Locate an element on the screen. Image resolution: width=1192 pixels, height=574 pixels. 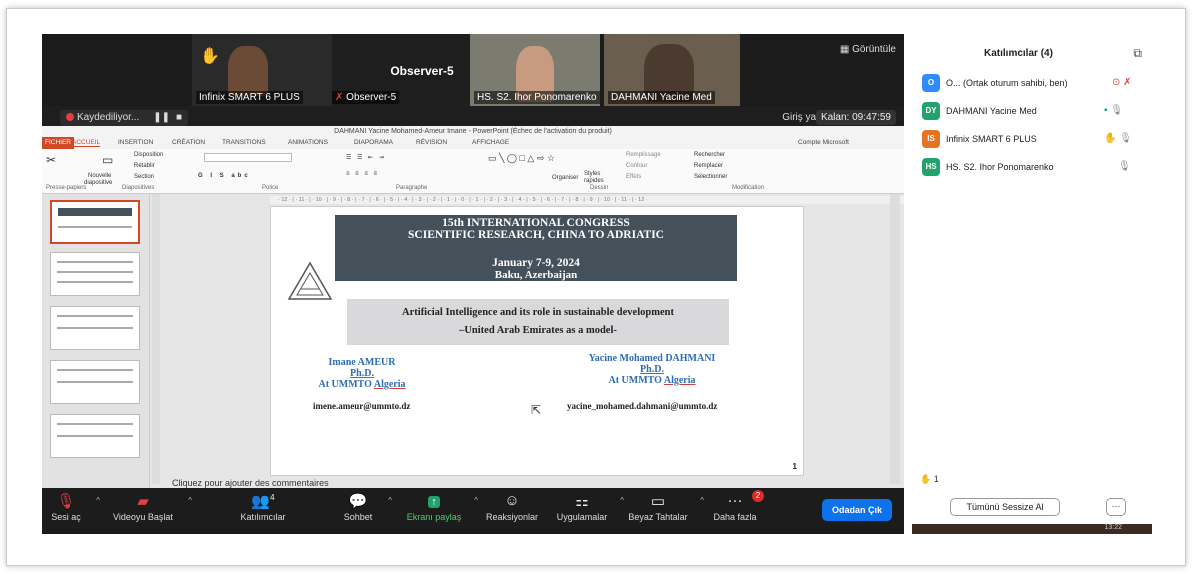
participant-row: HS HS. S2. Ihor Ponomarenko 🎙 is located at coordinates (1037, 168).